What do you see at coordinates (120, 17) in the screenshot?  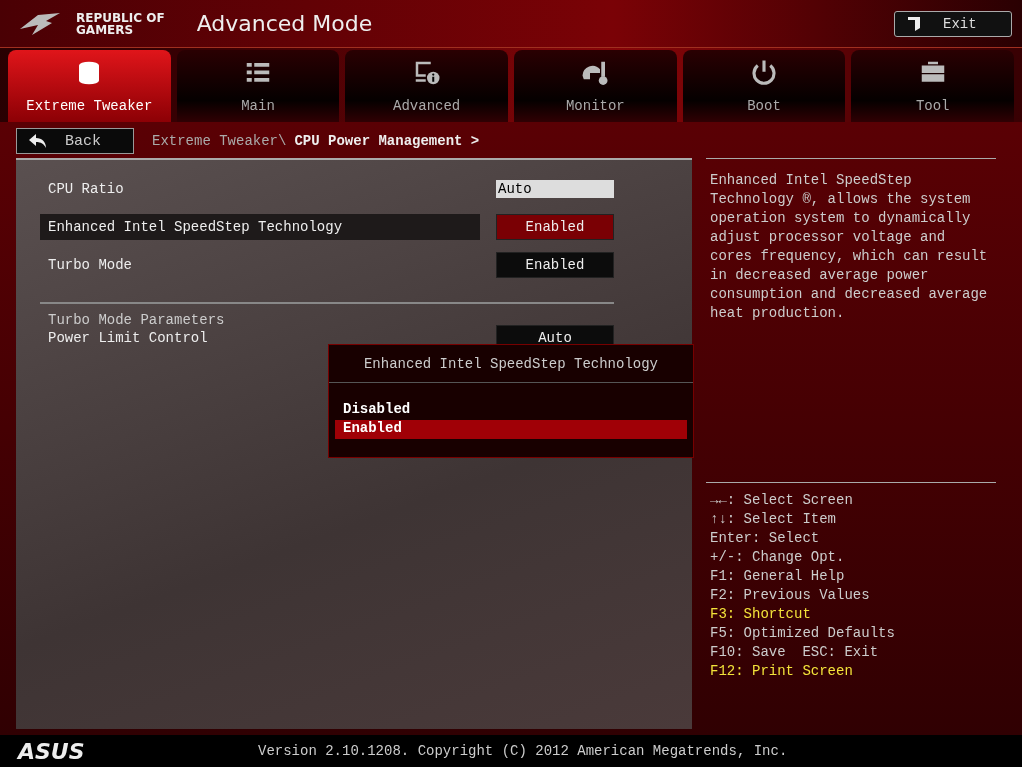 I see `brand-text: REPUBLIC OF` at bounding box center [120, 17].